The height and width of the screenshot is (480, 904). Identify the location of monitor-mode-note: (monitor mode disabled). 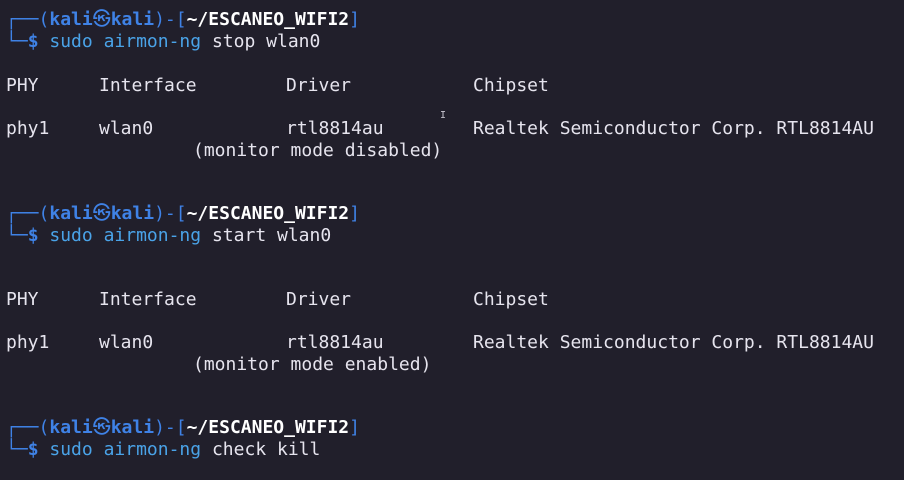
(318, 150).